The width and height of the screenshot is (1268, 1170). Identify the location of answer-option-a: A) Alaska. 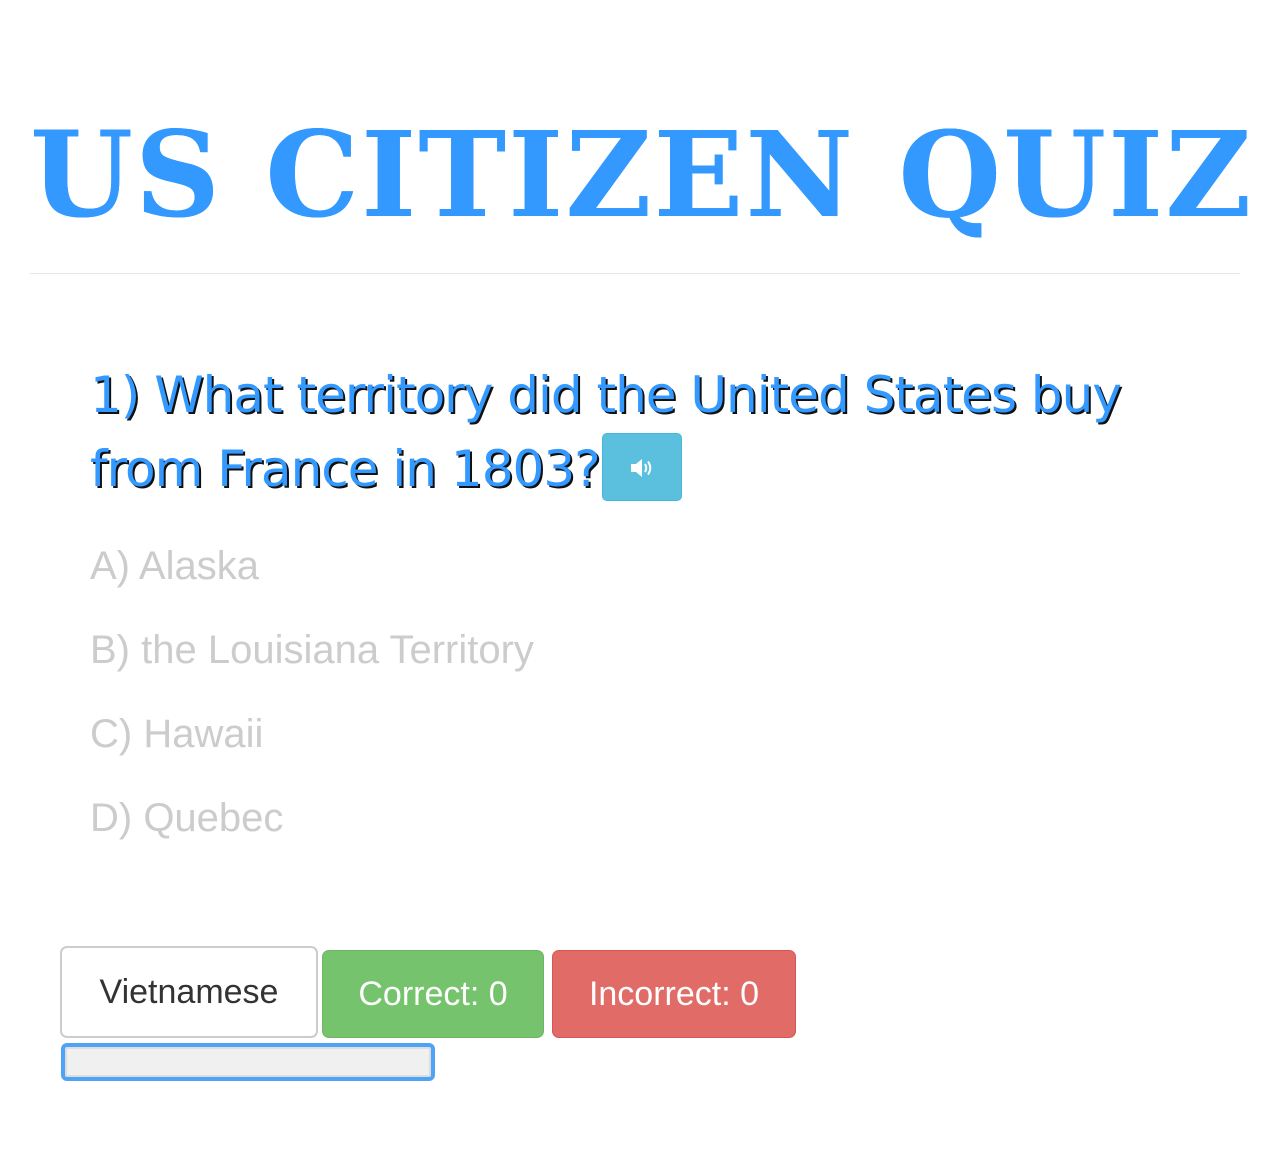
(540, 582).